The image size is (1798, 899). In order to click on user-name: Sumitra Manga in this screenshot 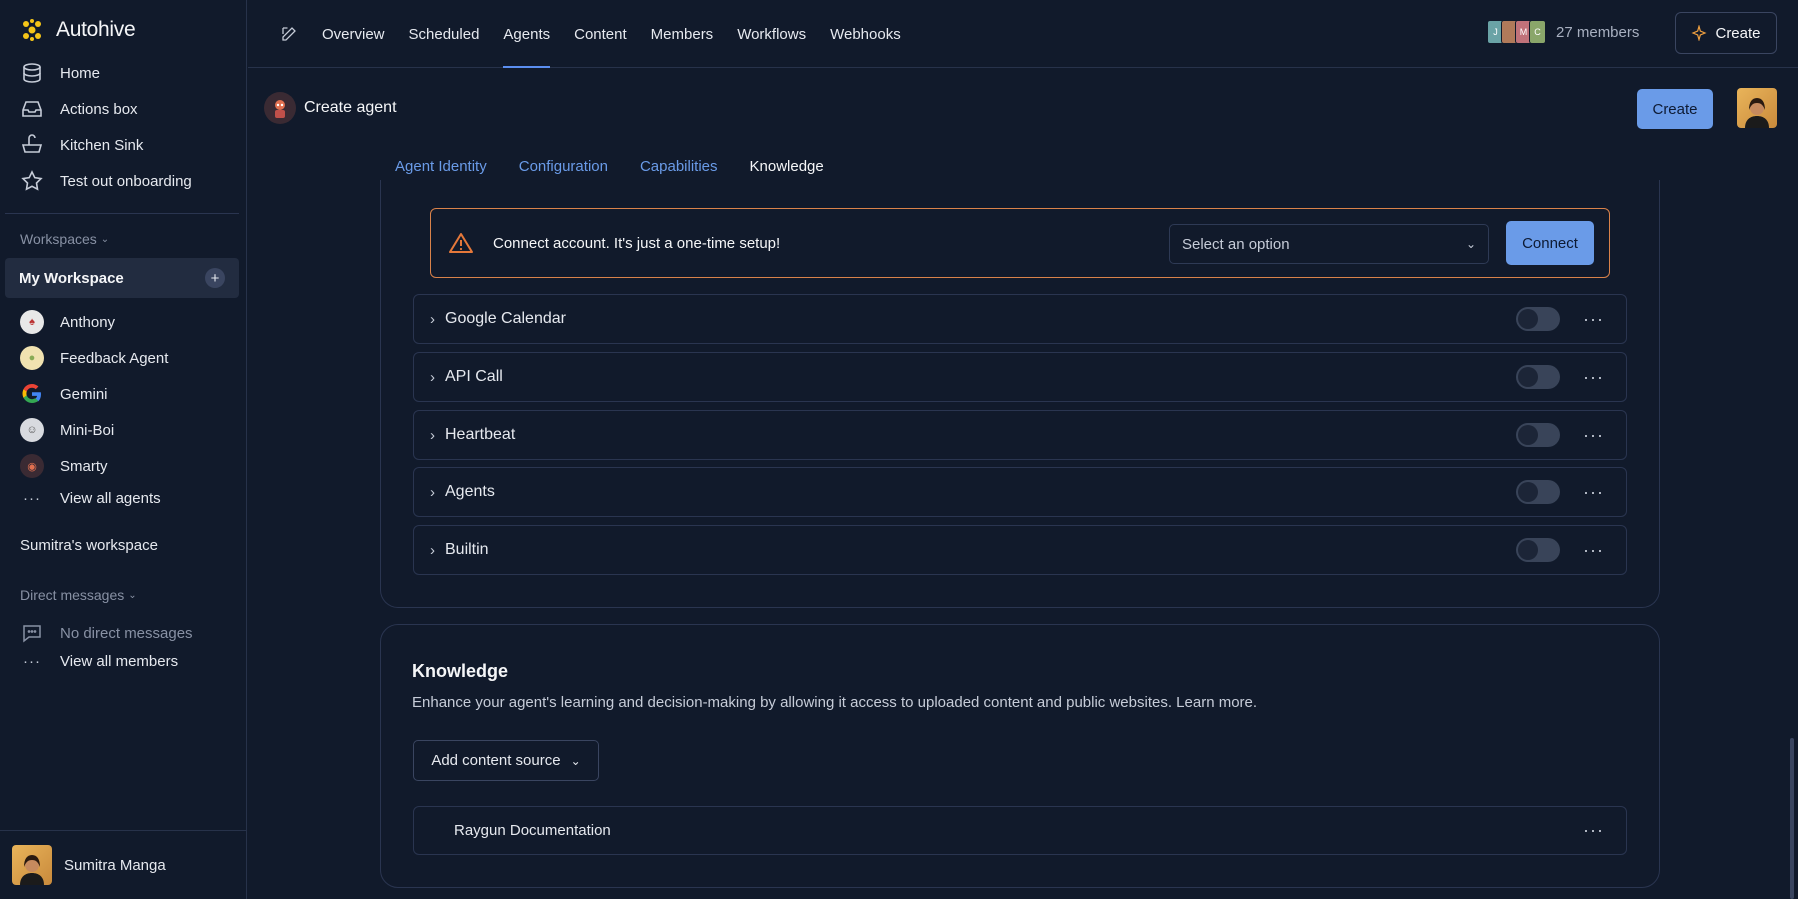, I will do `click(115, 865)`.